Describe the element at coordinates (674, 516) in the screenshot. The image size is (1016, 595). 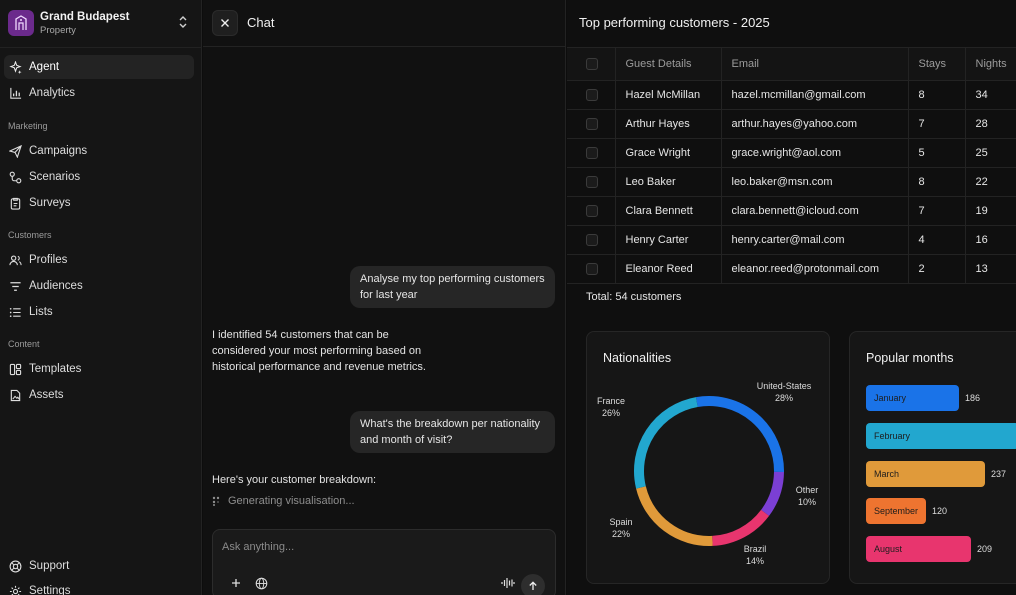
I see `donut-slice-spain` at that location.